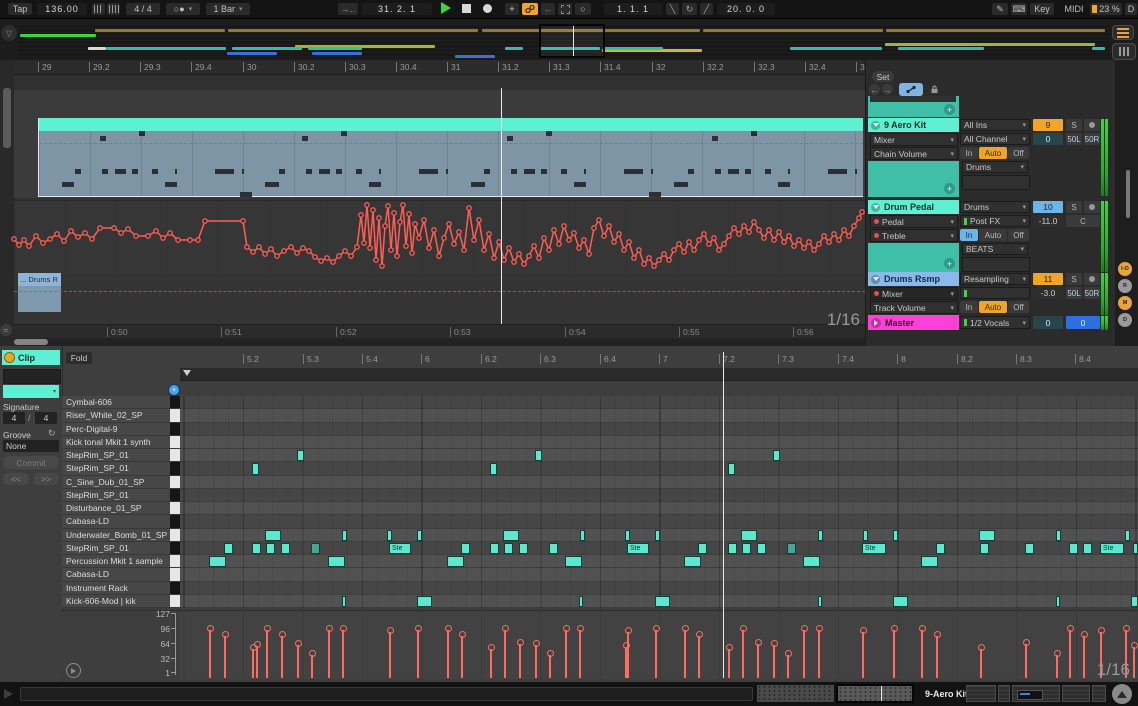  What do you see at coordinates (439, 331) in the screenshot?
I see `time-ruler: 0:50 0:51 0:52 0:53 0:54 0:55 0:56` at bounding box center [439, 331].